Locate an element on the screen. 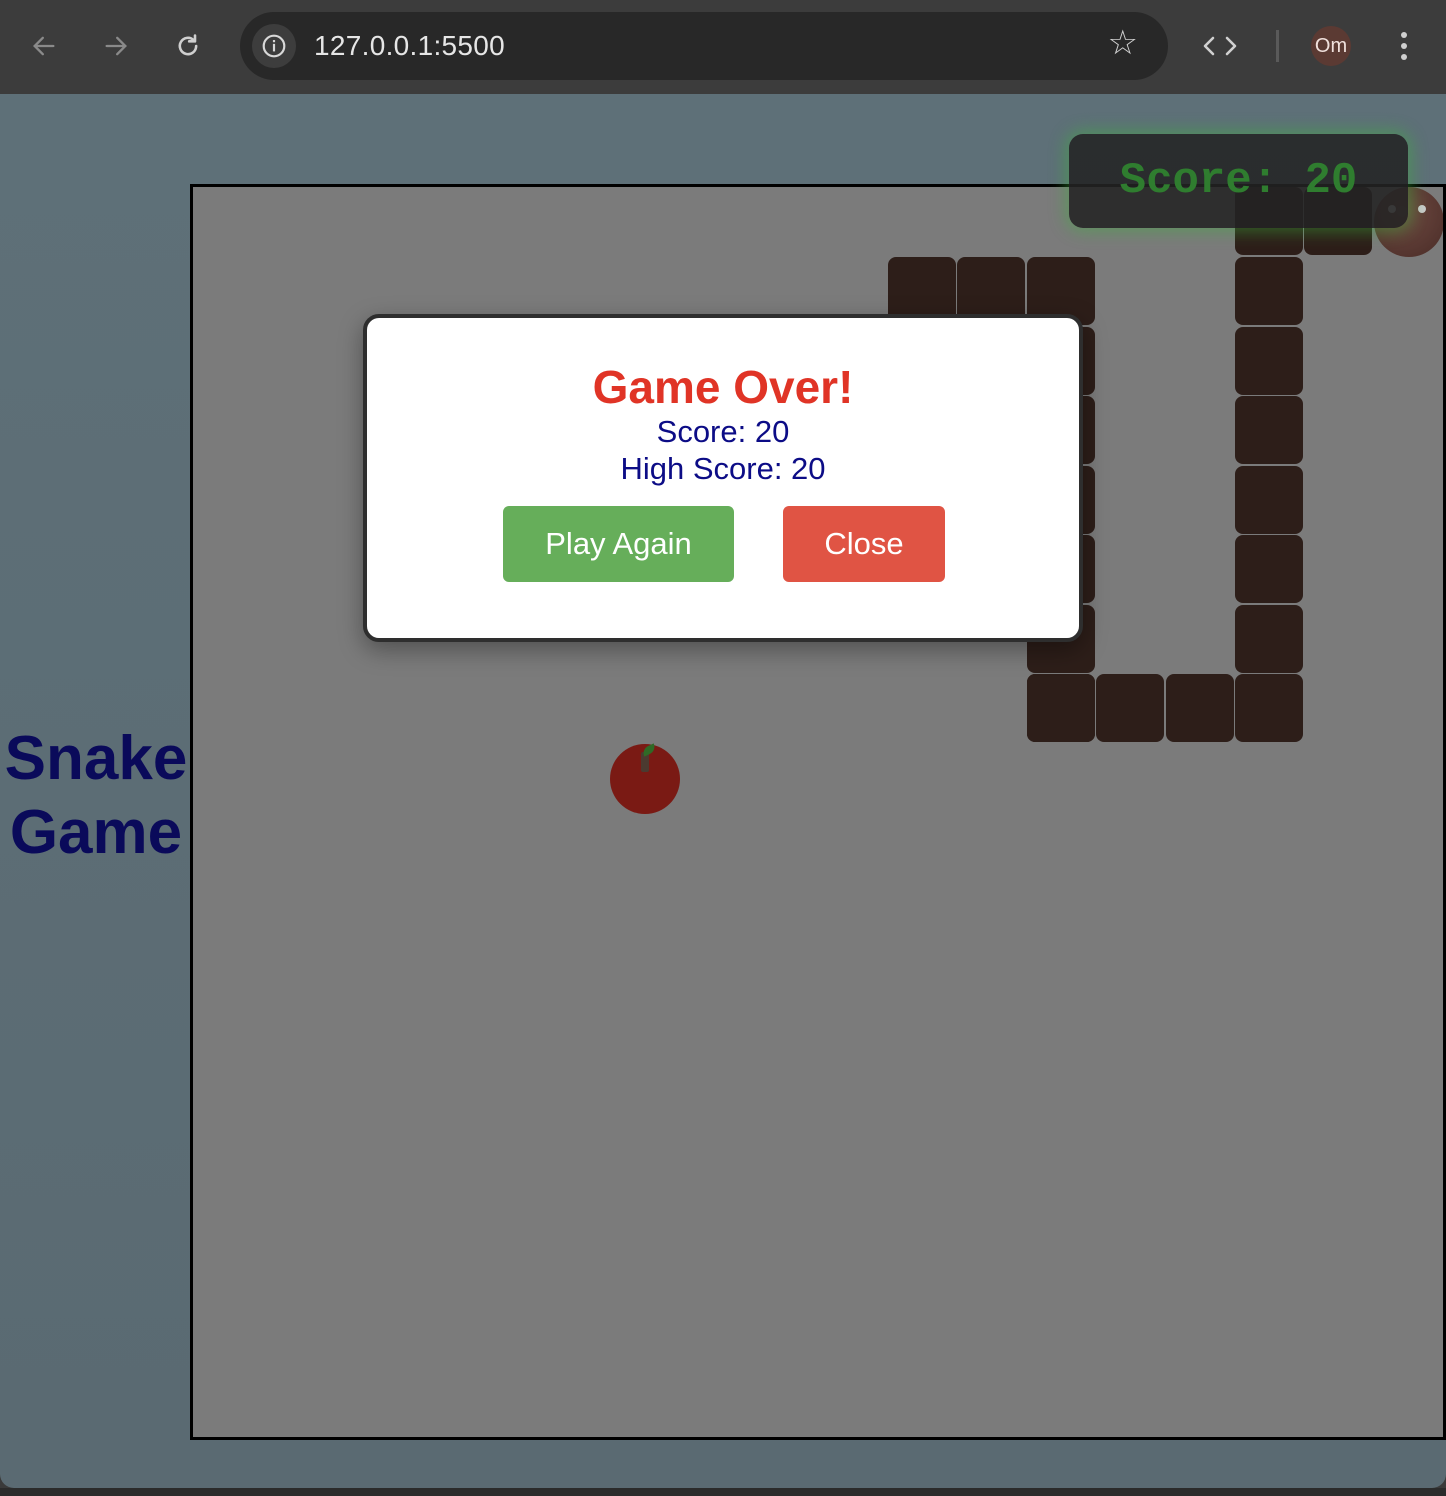 This screenshot has height=1496, width=1446. final-score-text: Score: 20 is located at coordinates (723, 431).